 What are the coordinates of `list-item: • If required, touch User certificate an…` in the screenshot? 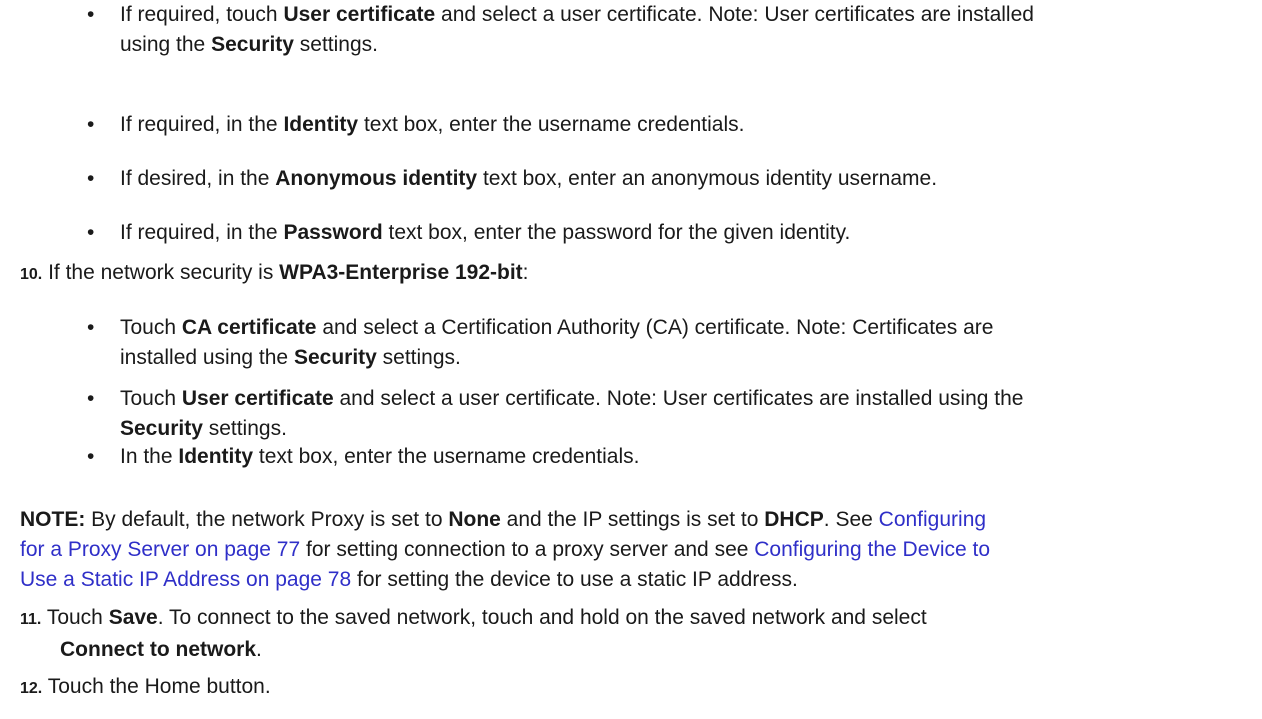 It's located at (663, 30).